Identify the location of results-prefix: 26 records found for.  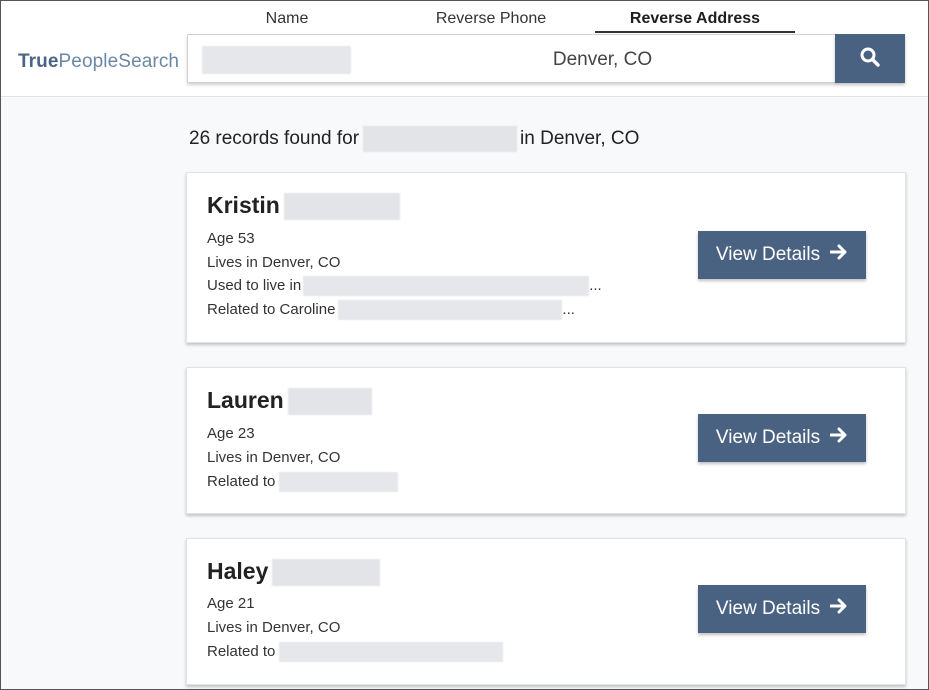
(274, 138).